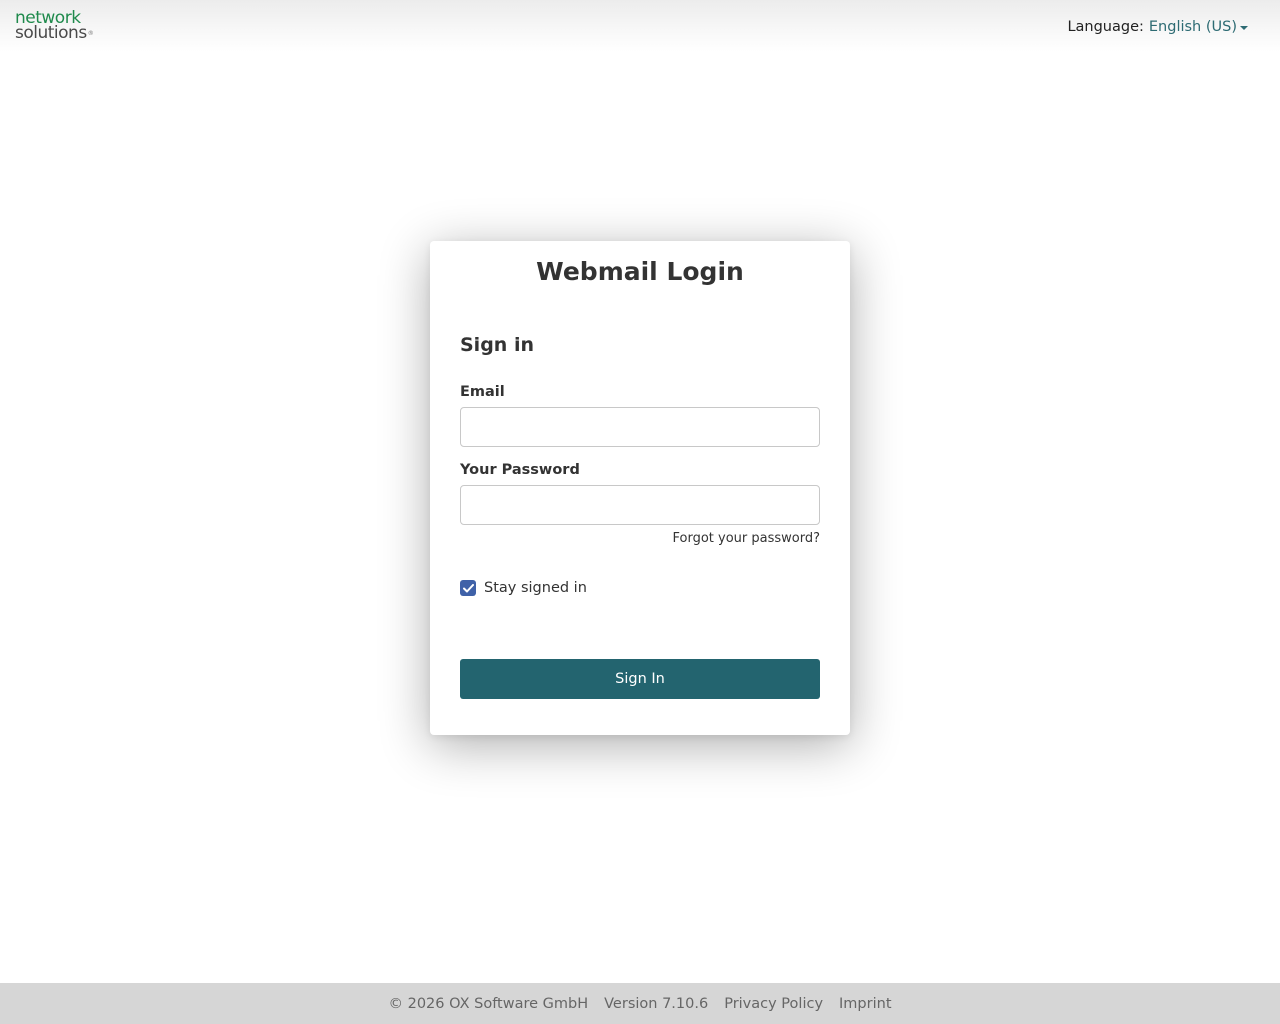 This screenshot has width=1280, height=1024. Describe the element at coordinates (535, 588) in the screenshot. I see `stay-signed-in-label: Stay signed in` at that location.